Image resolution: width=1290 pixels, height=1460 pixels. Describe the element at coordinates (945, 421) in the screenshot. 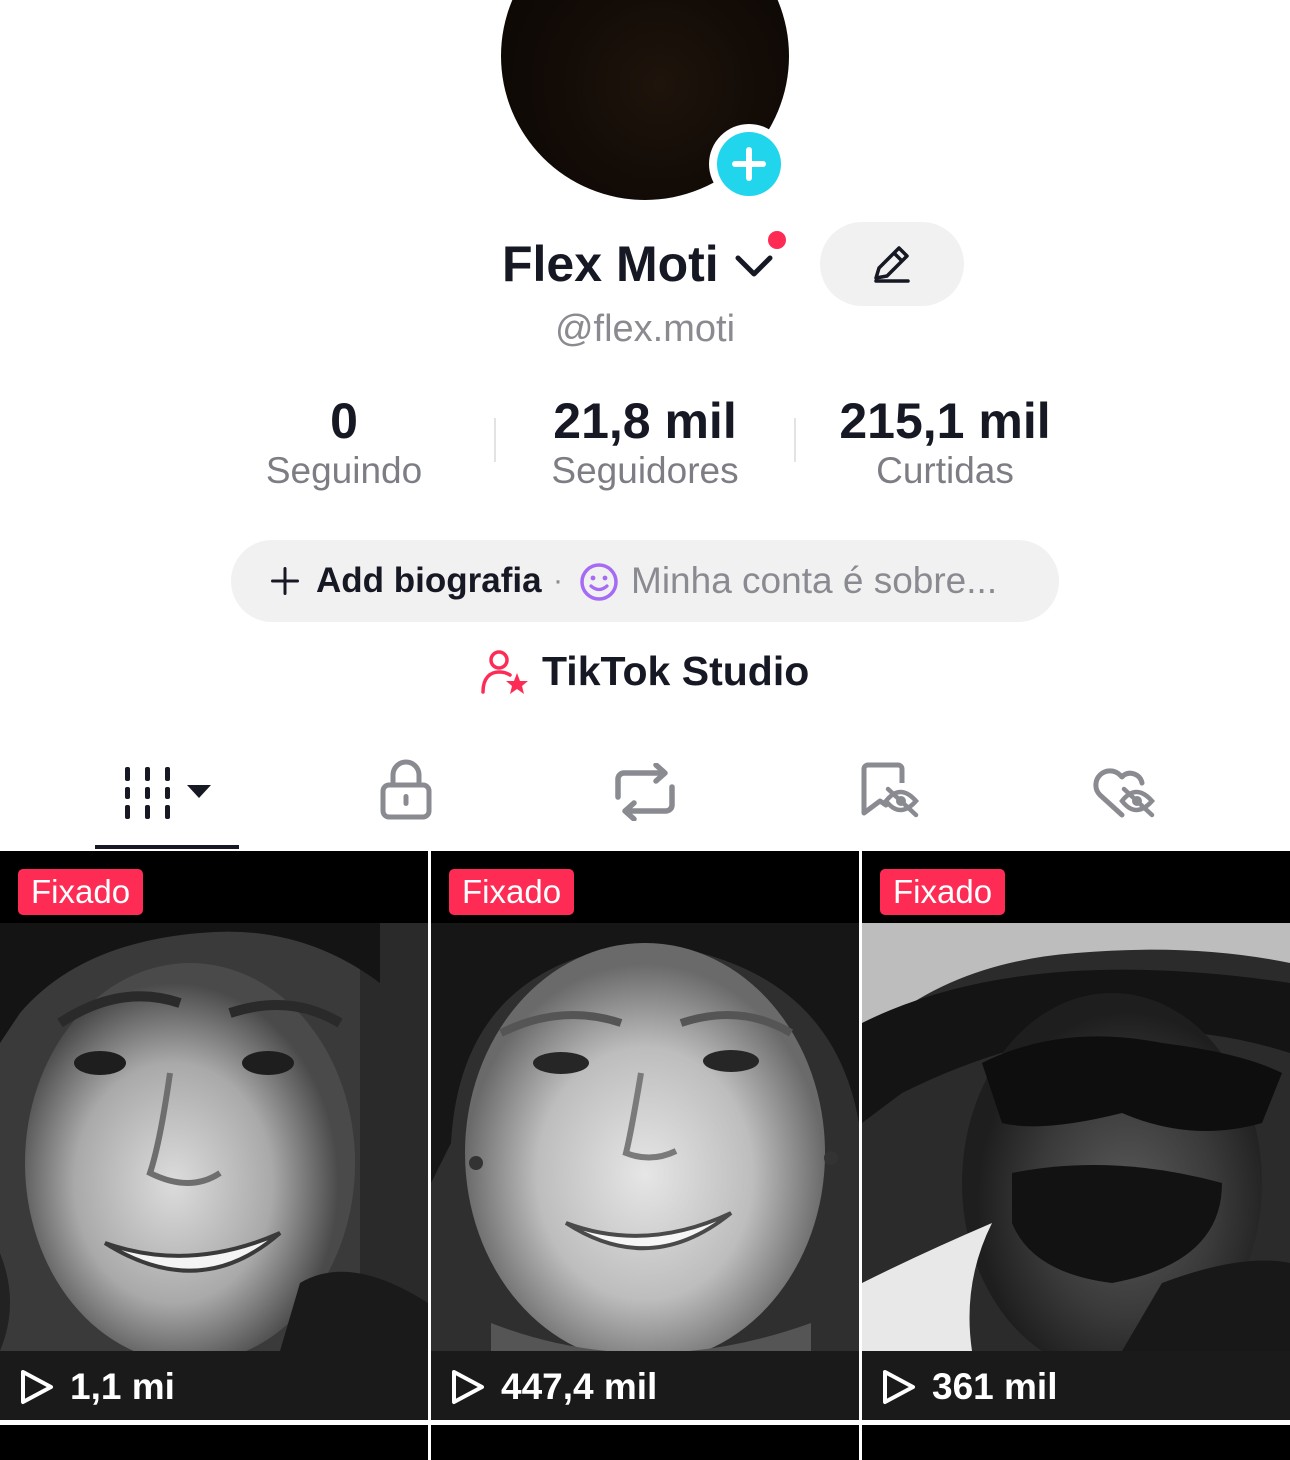

I see `likes-count: 215,1 mil` at that location.